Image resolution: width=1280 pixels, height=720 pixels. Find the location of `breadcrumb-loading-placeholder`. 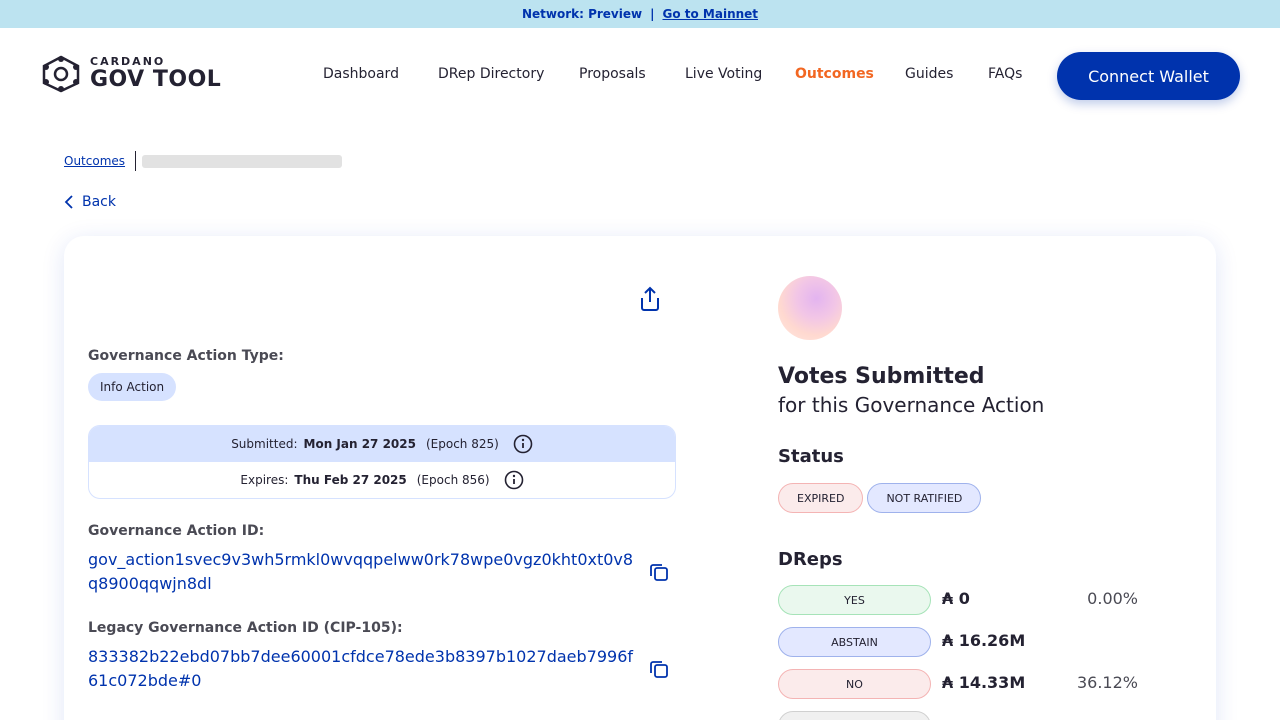

breadcrumb-loading-placeholder is located at coordinates (242, 161).